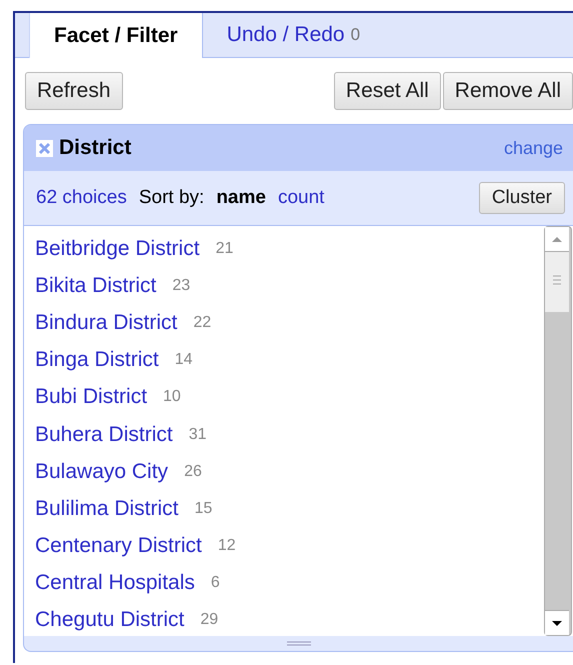 Image resolution: width=573 pixels, height=665 pixels. What do you see at coordinates (387, 91) in the screenshot?
I see `toolbar-button: Reset All` at bounding box center [387, 91].